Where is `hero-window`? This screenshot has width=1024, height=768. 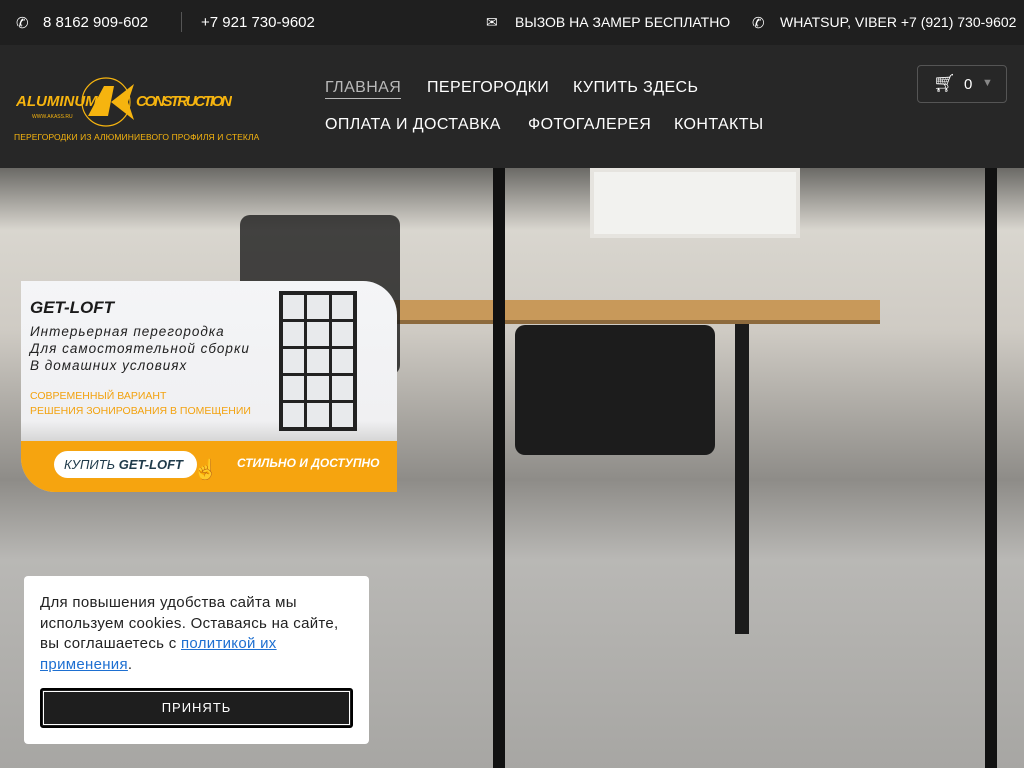
hero-window is located at coordinates (695, 203).